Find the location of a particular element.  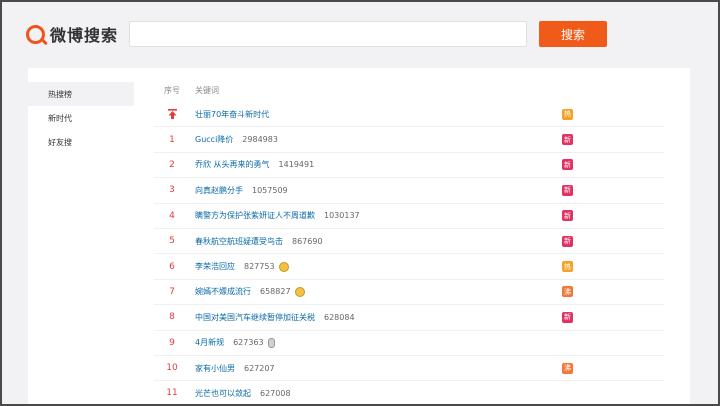

pin-top-icon is located at coordinates (172, 114).